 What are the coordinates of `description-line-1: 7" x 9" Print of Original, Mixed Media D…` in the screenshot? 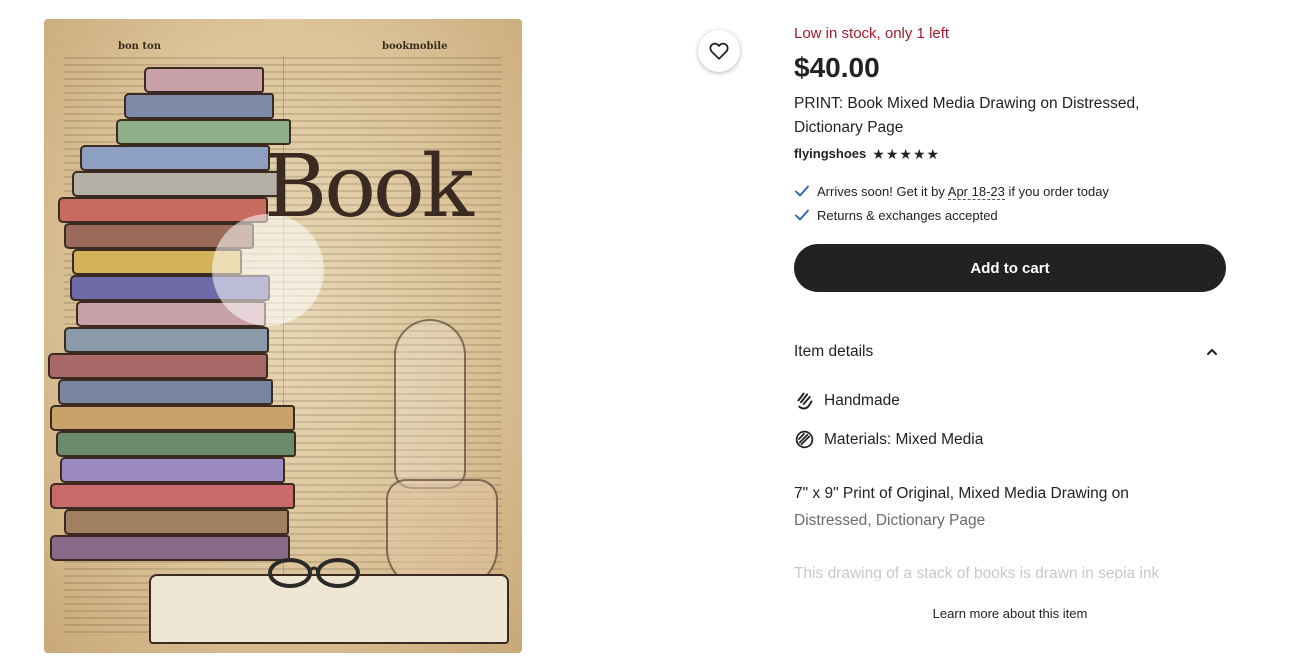 It's located at (961, 493).